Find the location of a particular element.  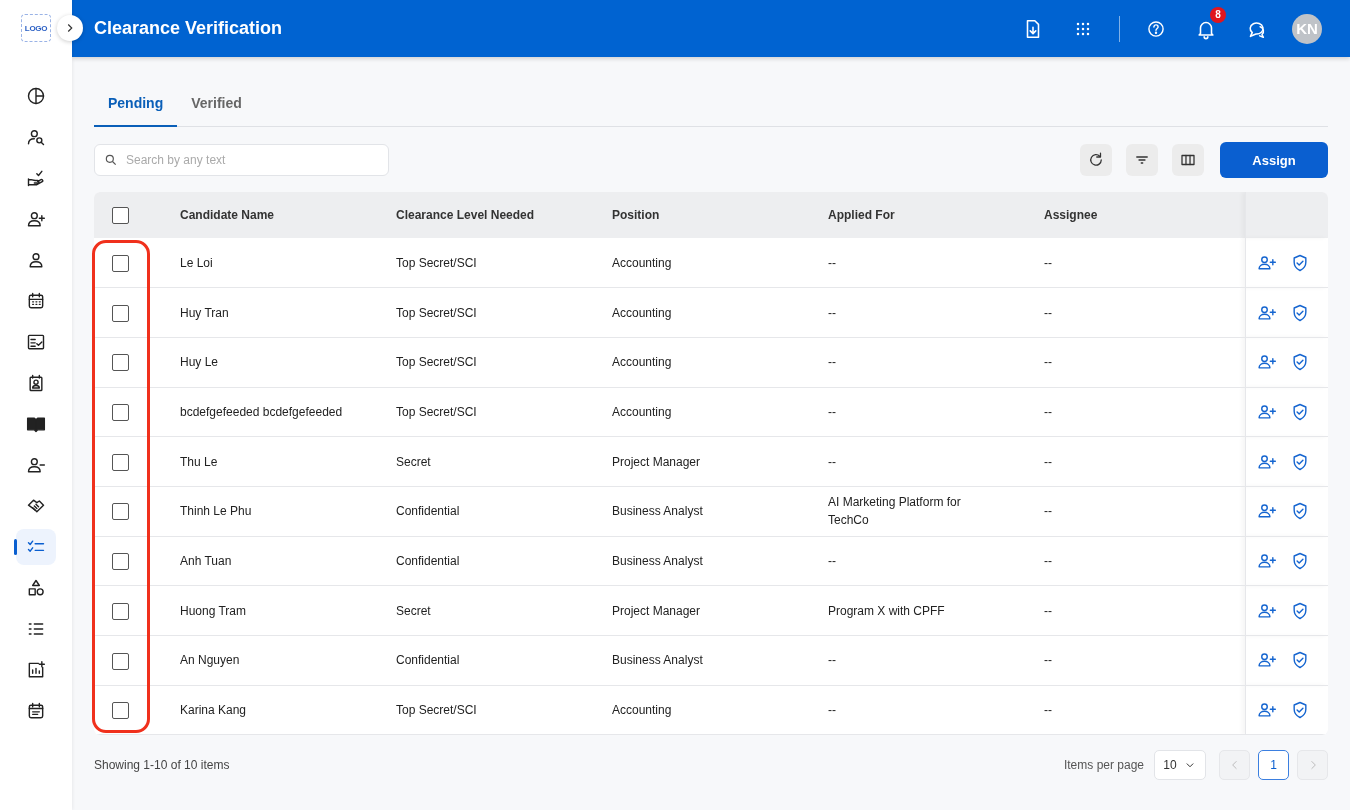

checklist-icon is located at coordinates (36, 342).